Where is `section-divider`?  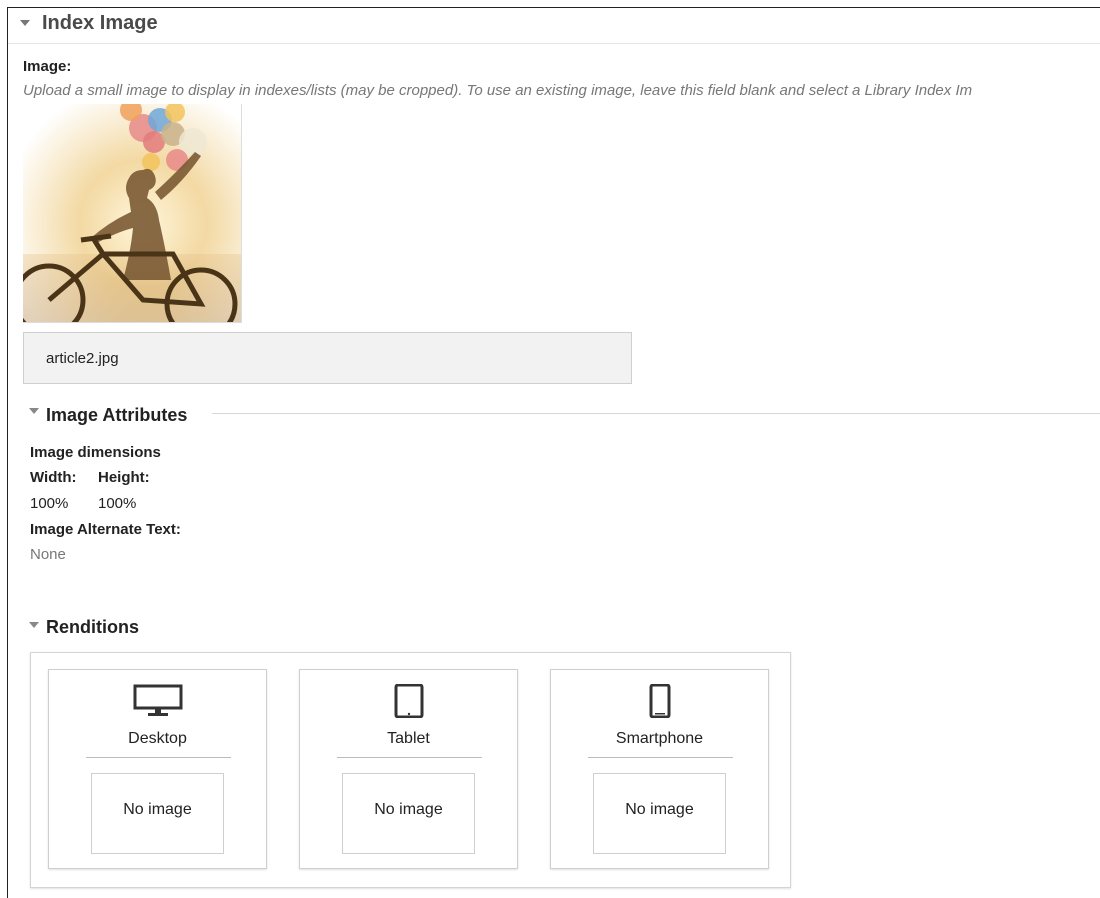 section-divider is located at coordinates (656, 413).